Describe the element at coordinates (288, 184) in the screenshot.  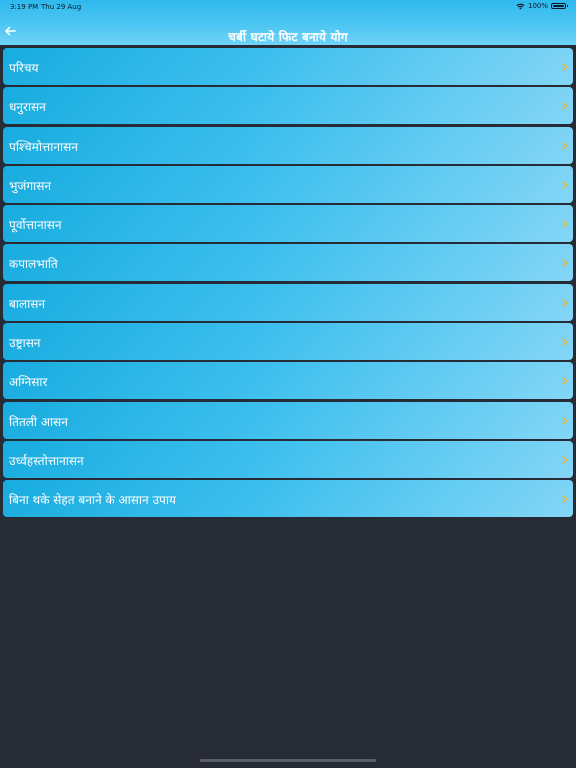
I see `list-item: भुजंगासन` at that location.